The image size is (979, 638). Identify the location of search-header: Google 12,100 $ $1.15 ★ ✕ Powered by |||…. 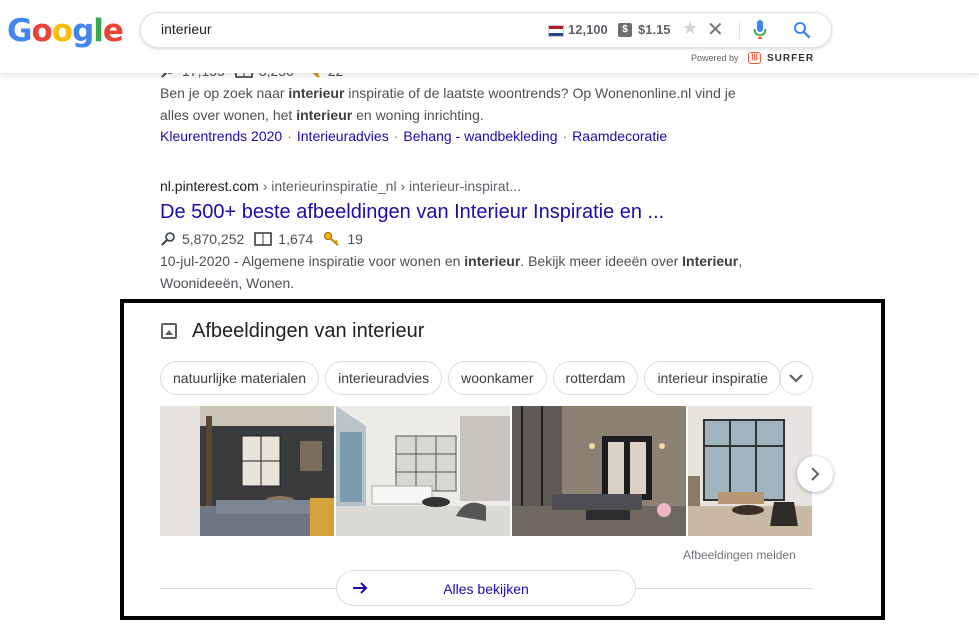
(489, 36).